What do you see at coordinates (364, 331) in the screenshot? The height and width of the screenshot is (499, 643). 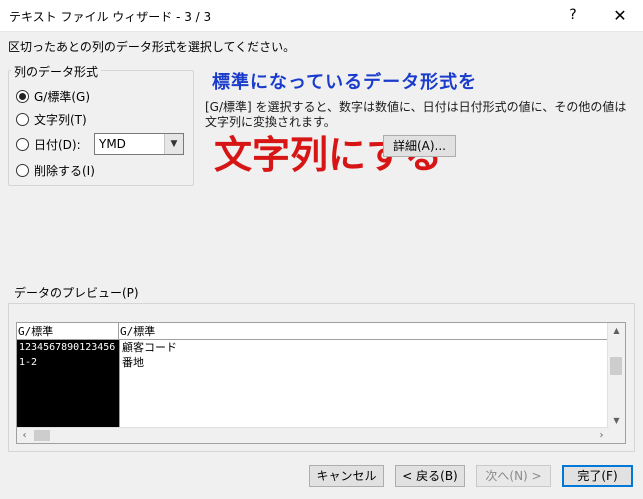 I see `column-header-2: G/標準` at bounding box center [364, 331].